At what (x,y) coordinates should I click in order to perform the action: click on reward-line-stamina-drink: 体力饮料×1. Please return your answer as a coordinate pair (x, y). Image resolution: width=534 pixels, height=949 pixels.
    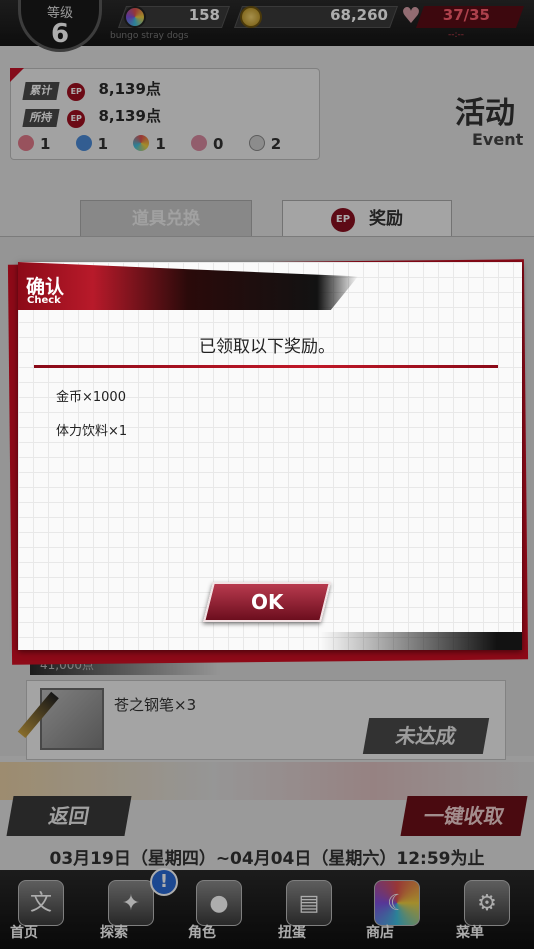
    Looking at the image, I should click on (92, 431).